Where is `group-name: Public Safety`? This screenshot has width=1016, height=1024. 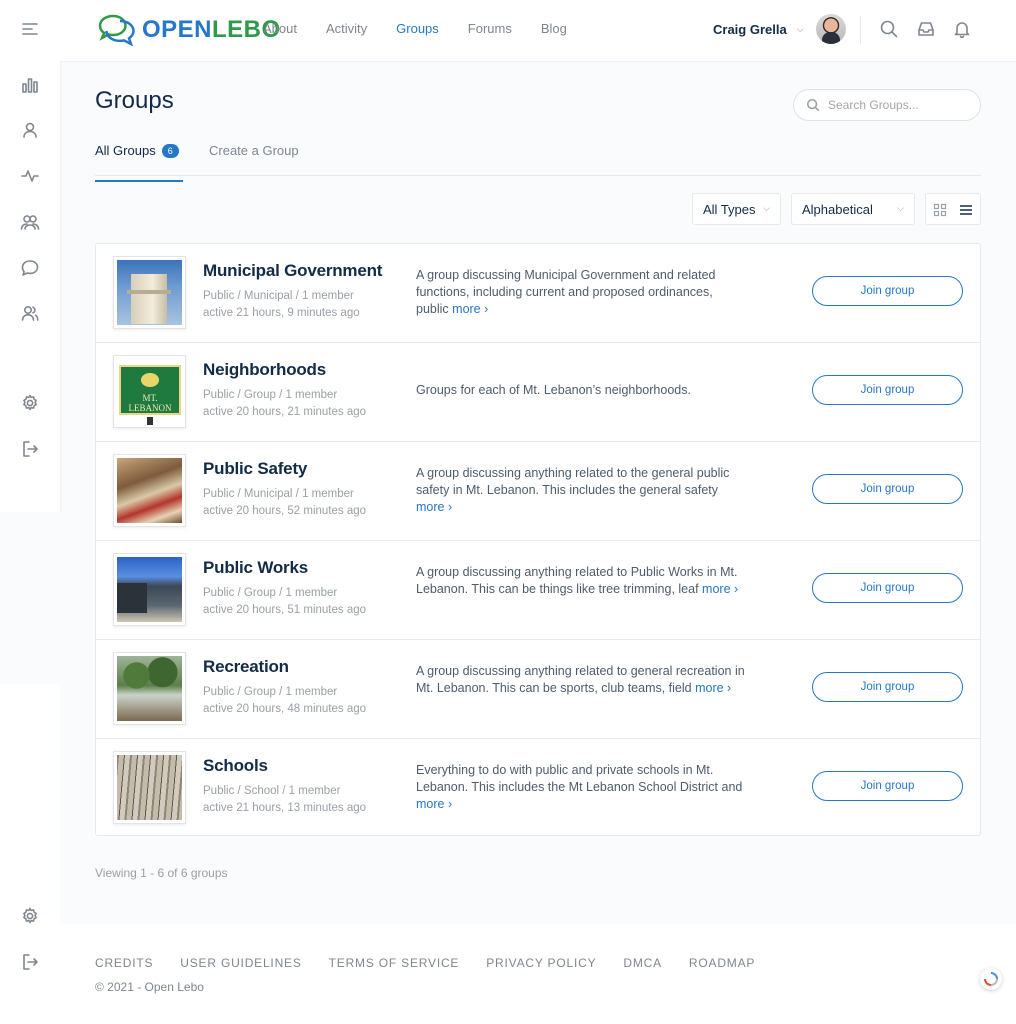 group-name: Public Safety is located at coordinates (255, 469).